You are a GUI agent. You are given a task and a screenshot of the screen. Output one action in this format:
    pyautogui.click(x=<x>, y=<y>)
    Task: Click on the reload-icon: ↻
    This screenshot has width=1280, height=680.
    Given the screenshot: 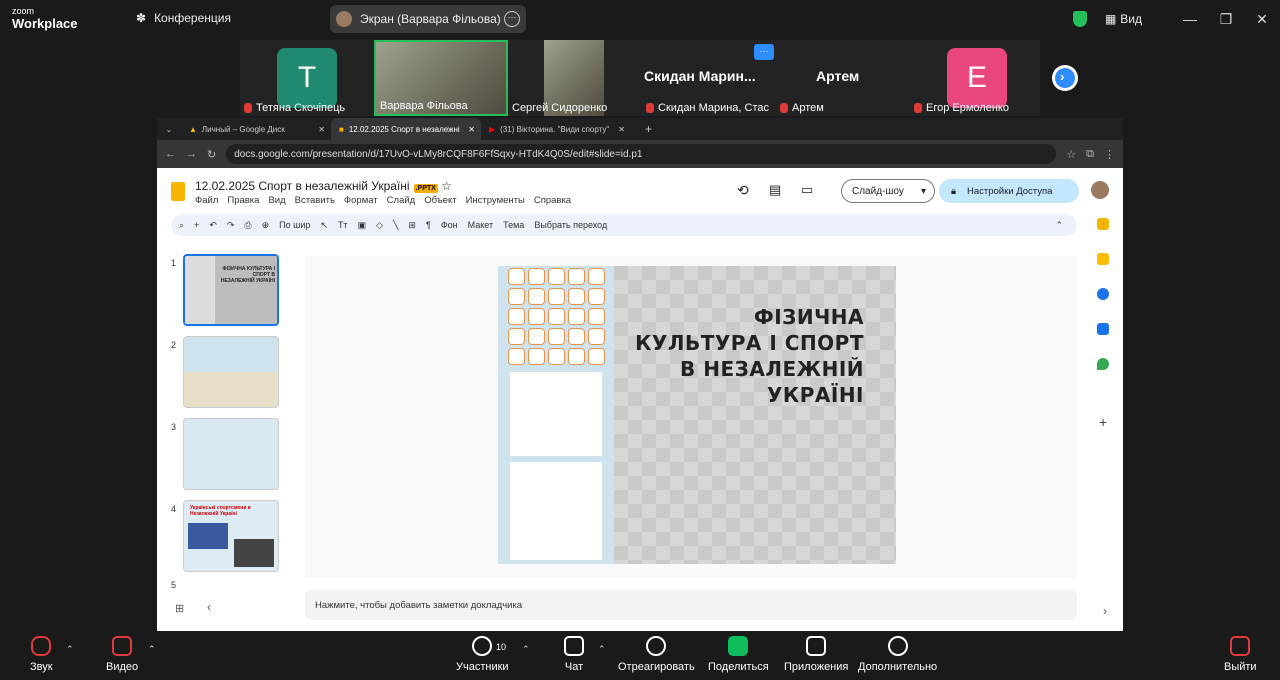 What is the action you would take?
    pyautogui.click(x=211, y=154)
    